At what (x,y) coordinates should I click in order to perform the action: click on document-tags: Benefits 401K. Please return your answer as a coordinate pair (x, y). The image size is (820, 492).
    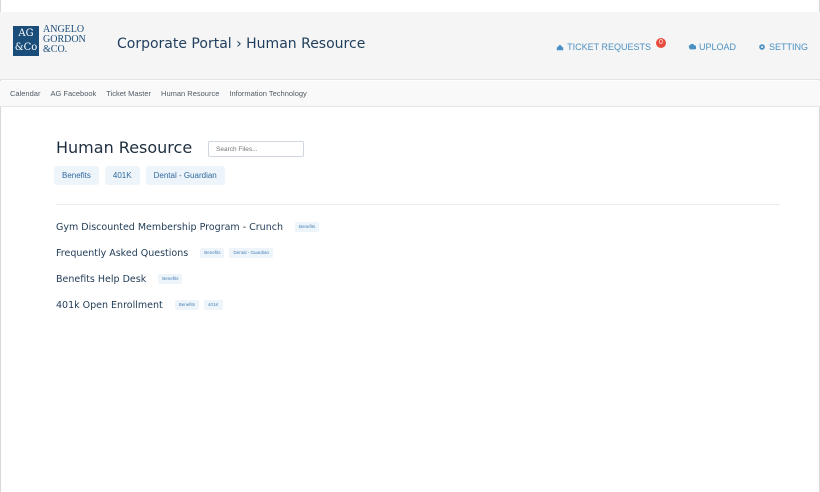
    Looking at the image, I should click on (198, 305).